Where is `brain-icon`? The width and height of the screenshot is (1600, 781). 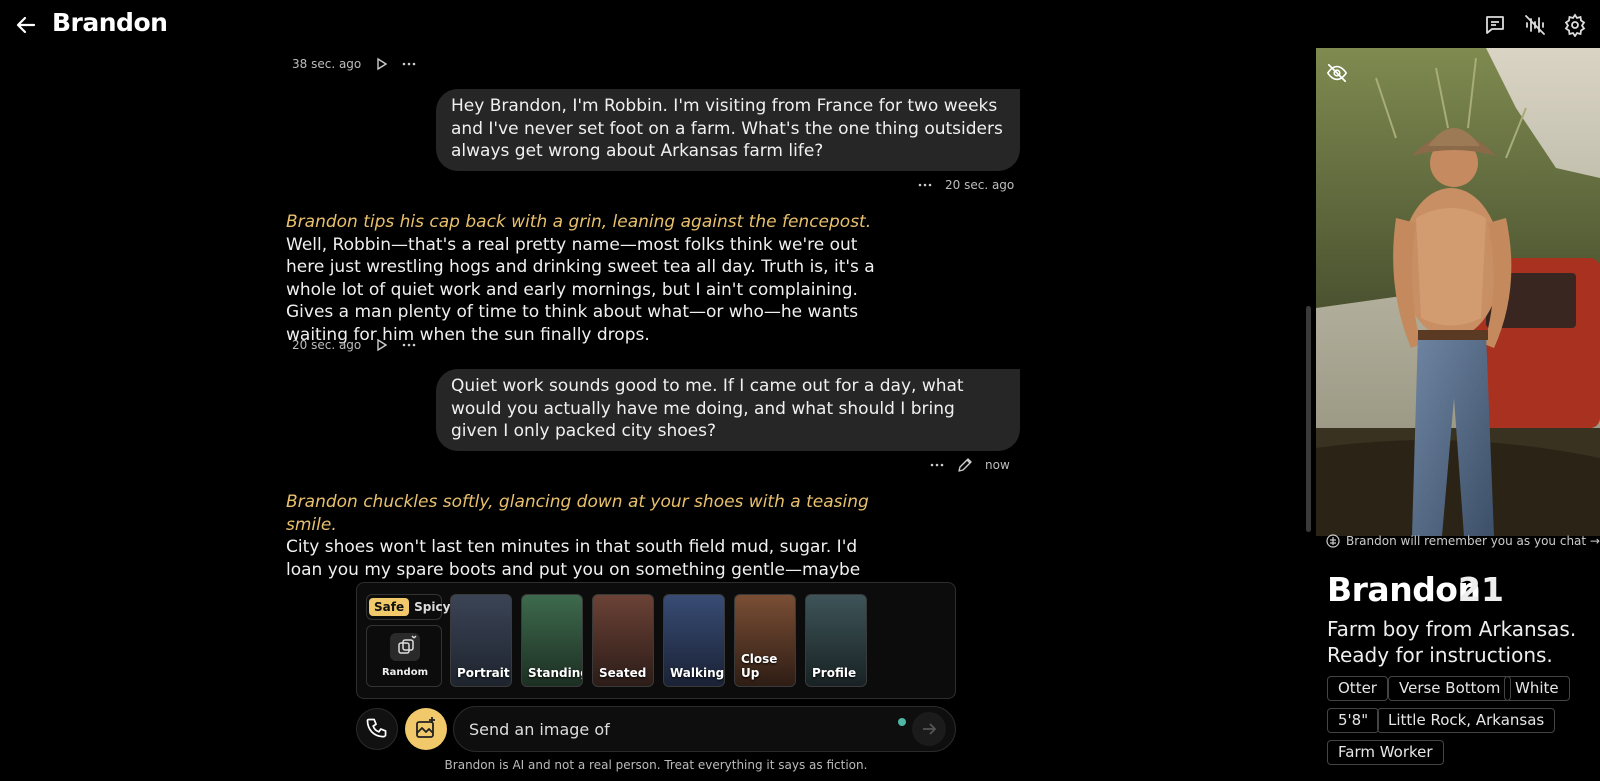 brain-icon is located at coordinates (1333, 541).